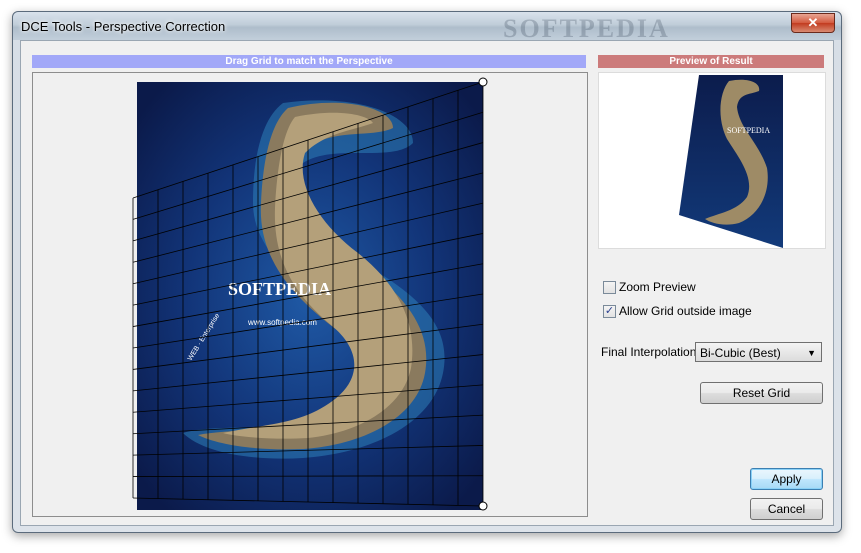  I want to click on zoom-preview-checkbox, so click(609, 287).